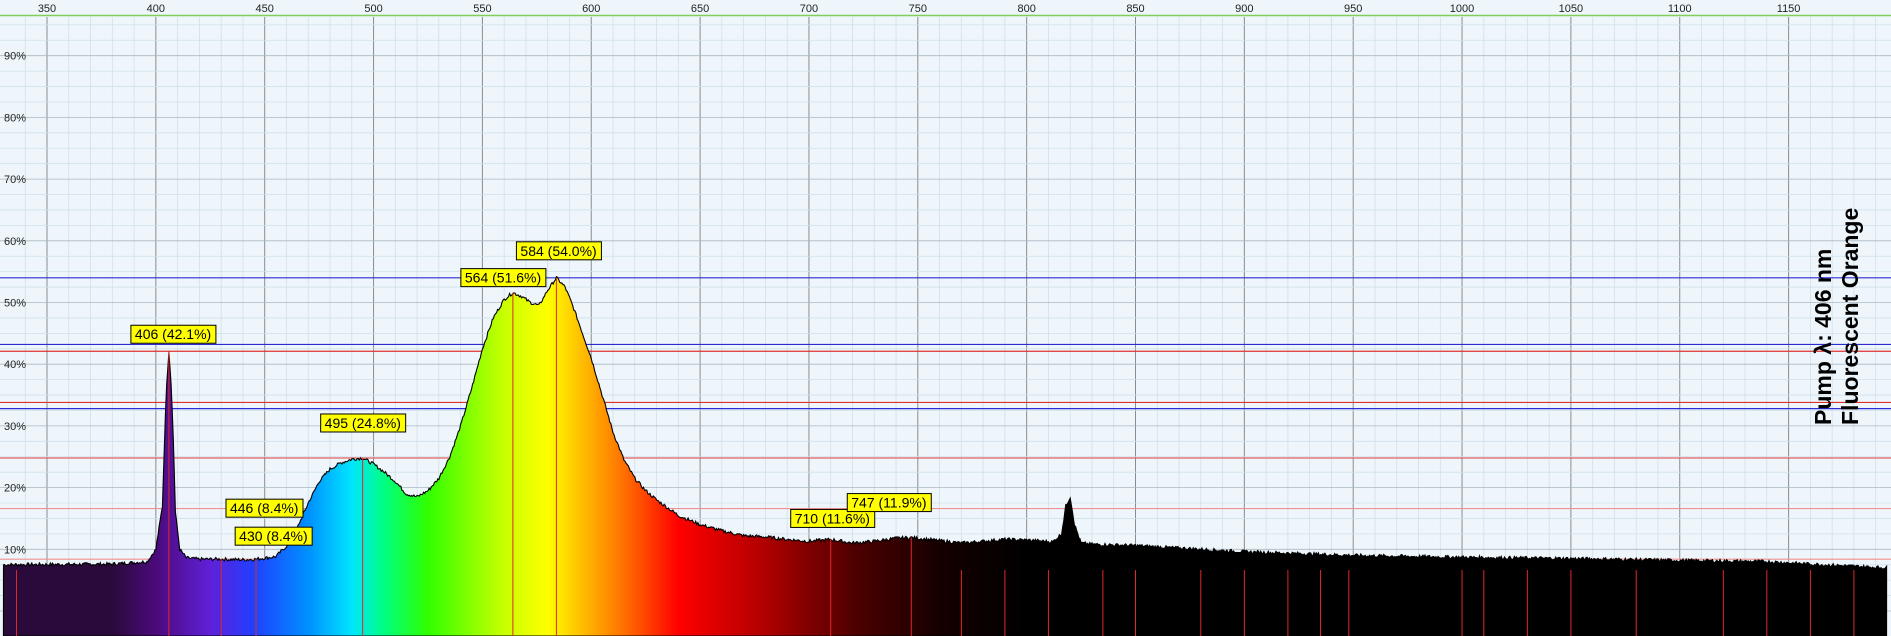 The height and width of the screenshot is (636, 1891). Describe the element at coordinates (1244, 9) in the screenshot. I see `x-tick-label: 900` at that location.